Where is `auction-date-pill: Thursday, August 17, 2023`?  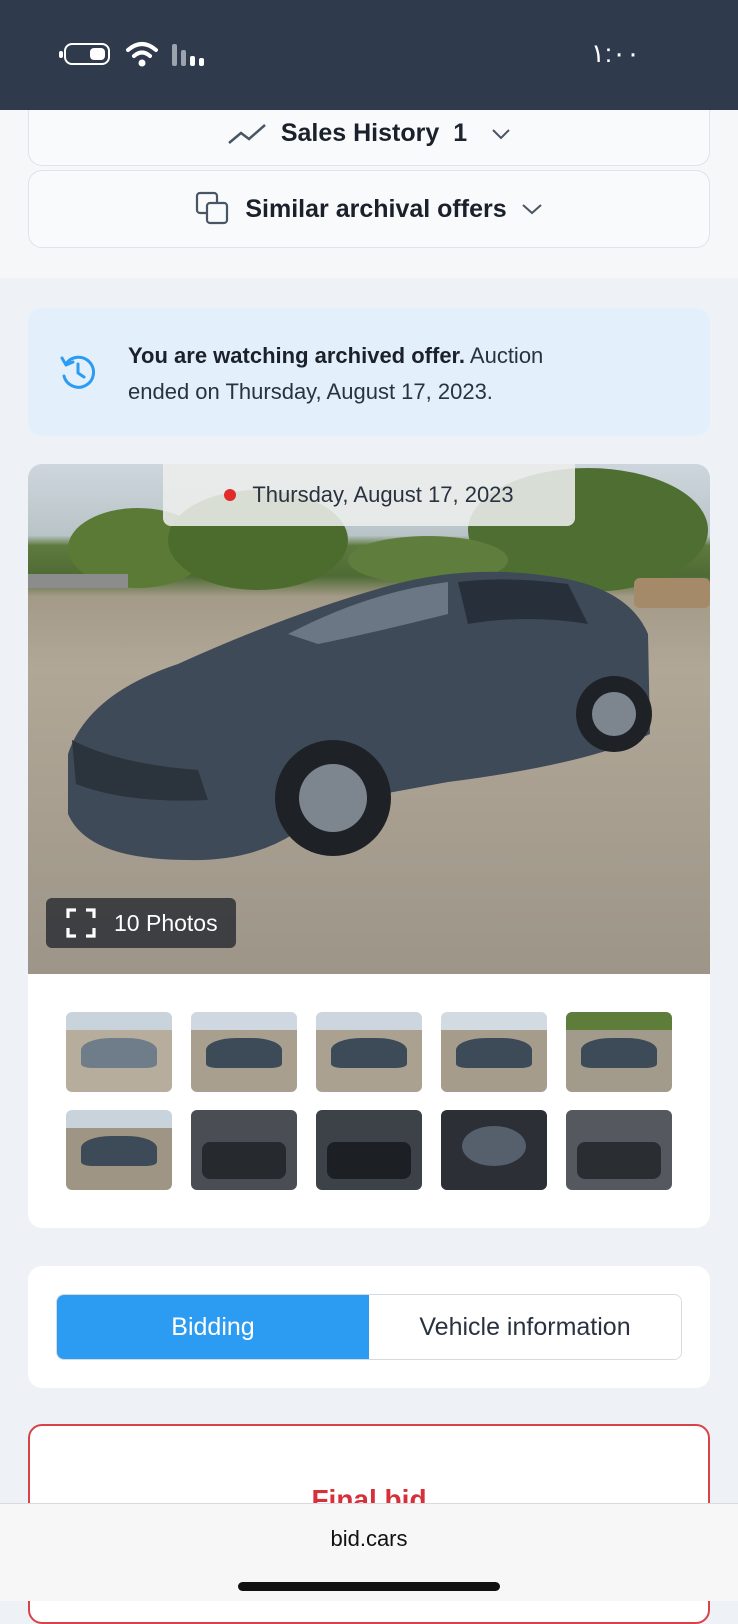 auction-date-pill: Thursday, August 17, 2023 is located at coordinates (369, 495).